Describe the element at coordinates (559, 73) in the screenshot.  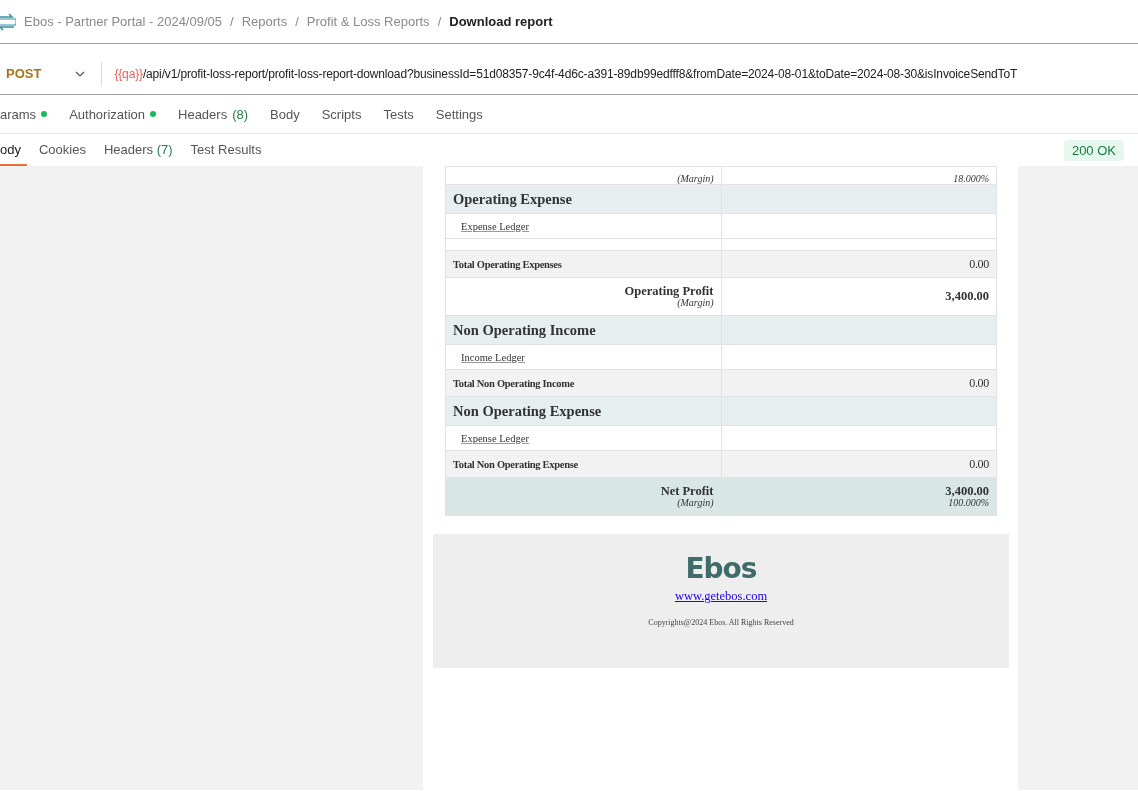
I see `url-field: {{qa}}/api/v1/profit-loss-report/profit-loss-report-download?businessId=51d08357-9c4f-4d6c-a391-89db99edfff8&fromDate=2024-08-01&toDate=2024-08-30&isInvoiceSendToT` at that location.